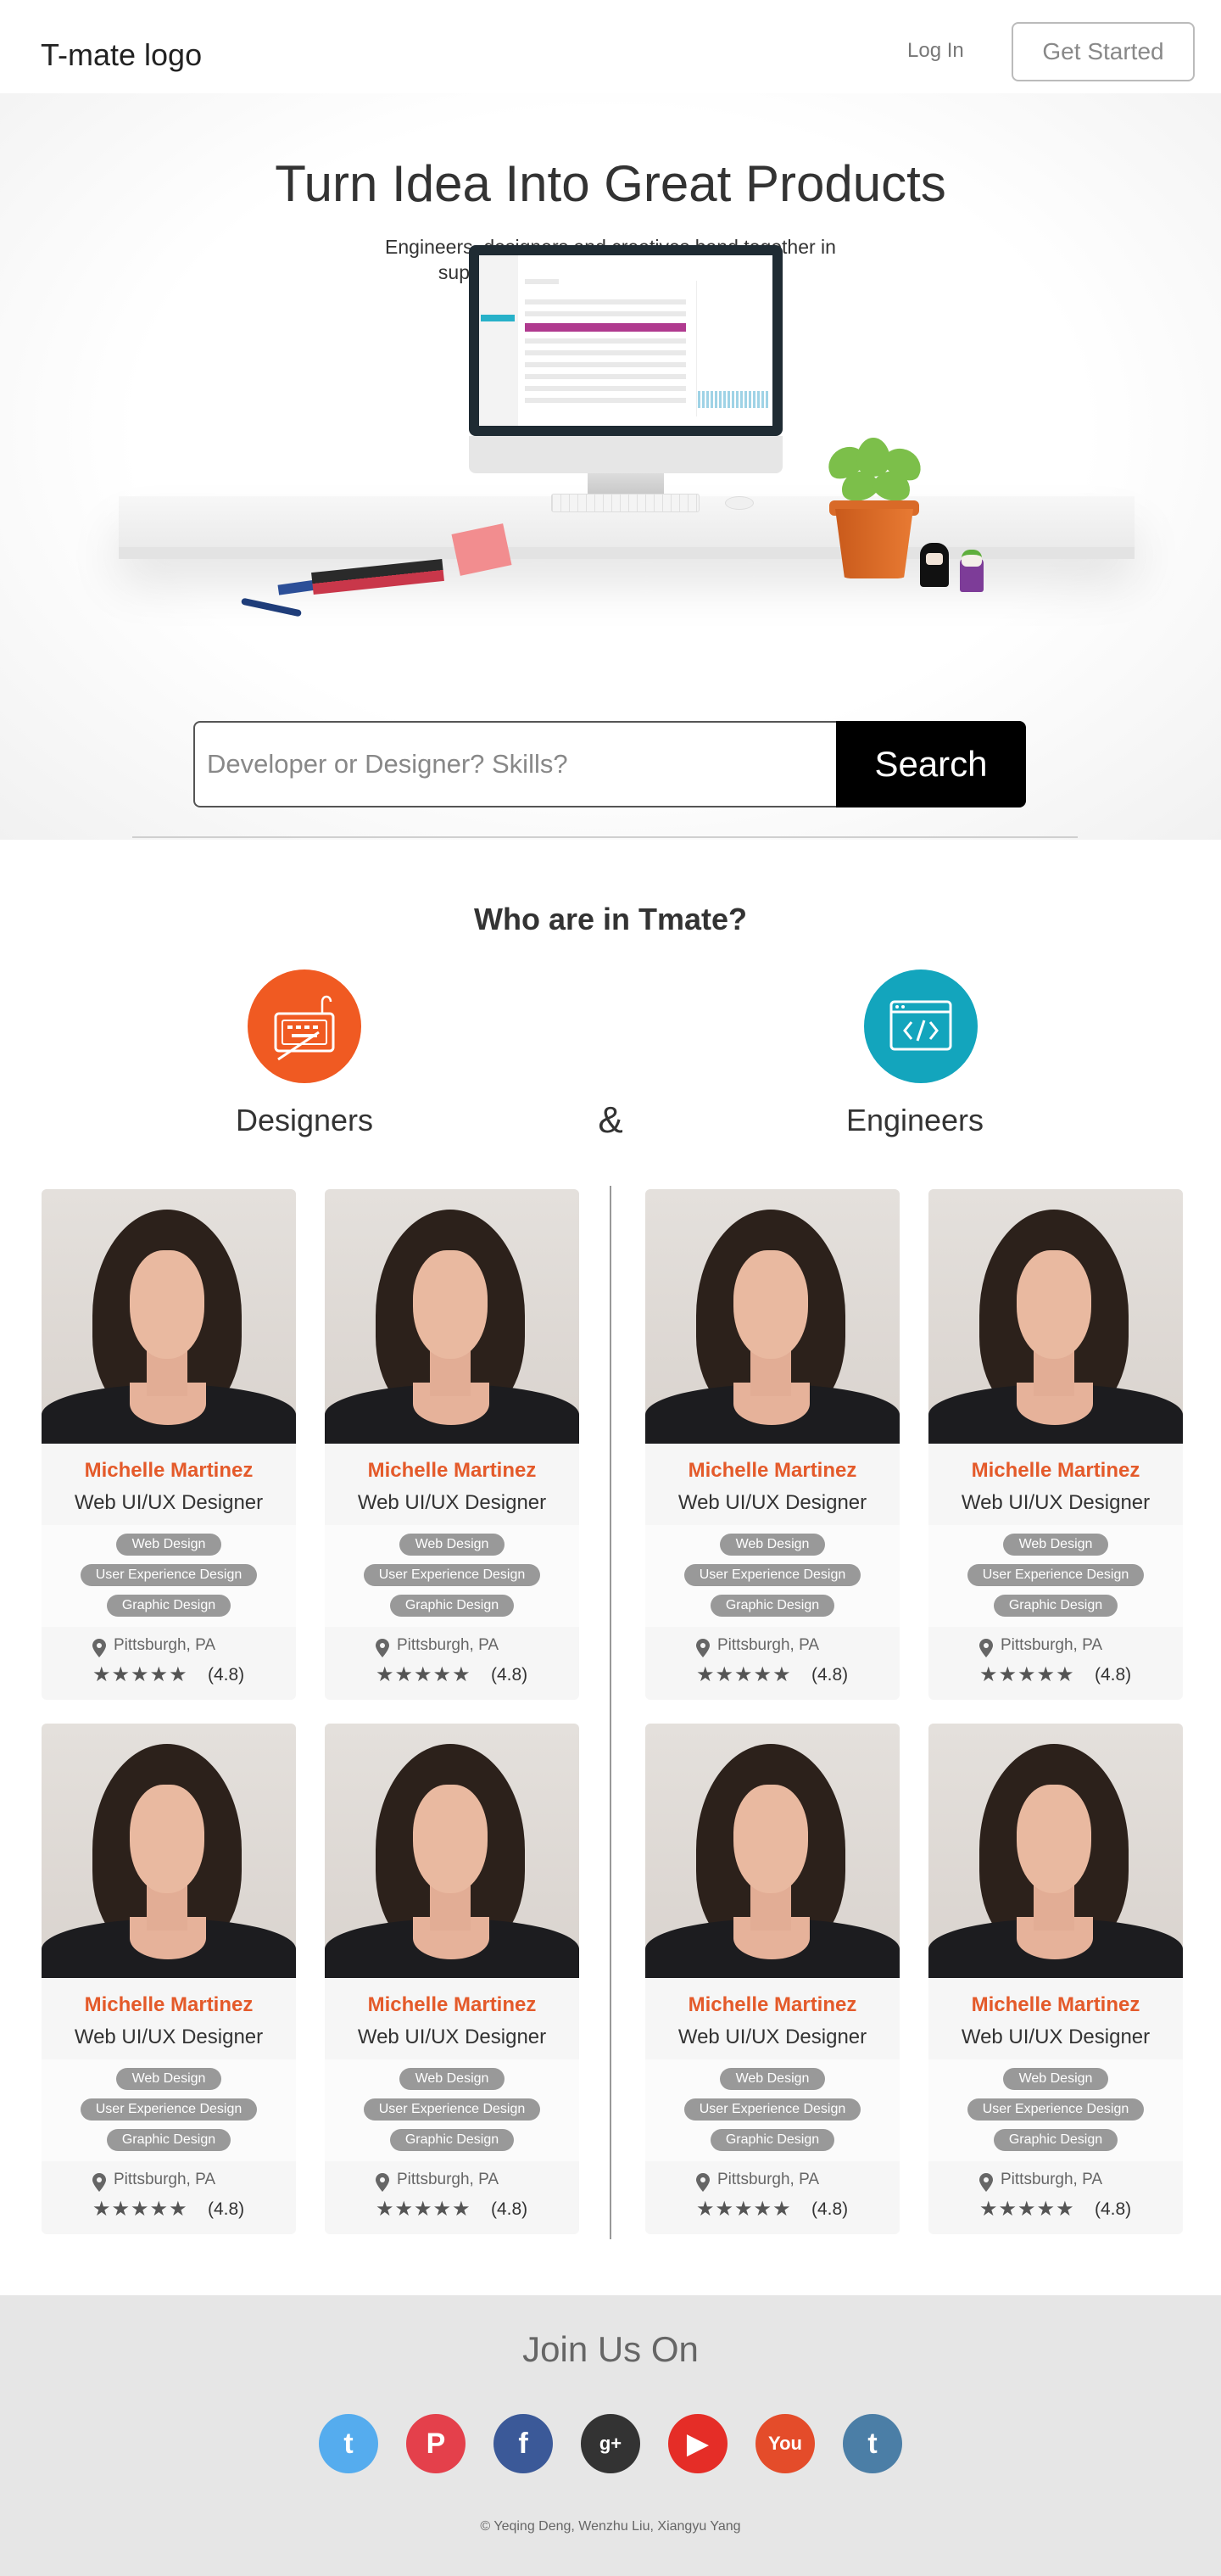  Describe the element at coordinates (873, 2443) in the screenshot. I see `tumblr-icon: t` at that location.